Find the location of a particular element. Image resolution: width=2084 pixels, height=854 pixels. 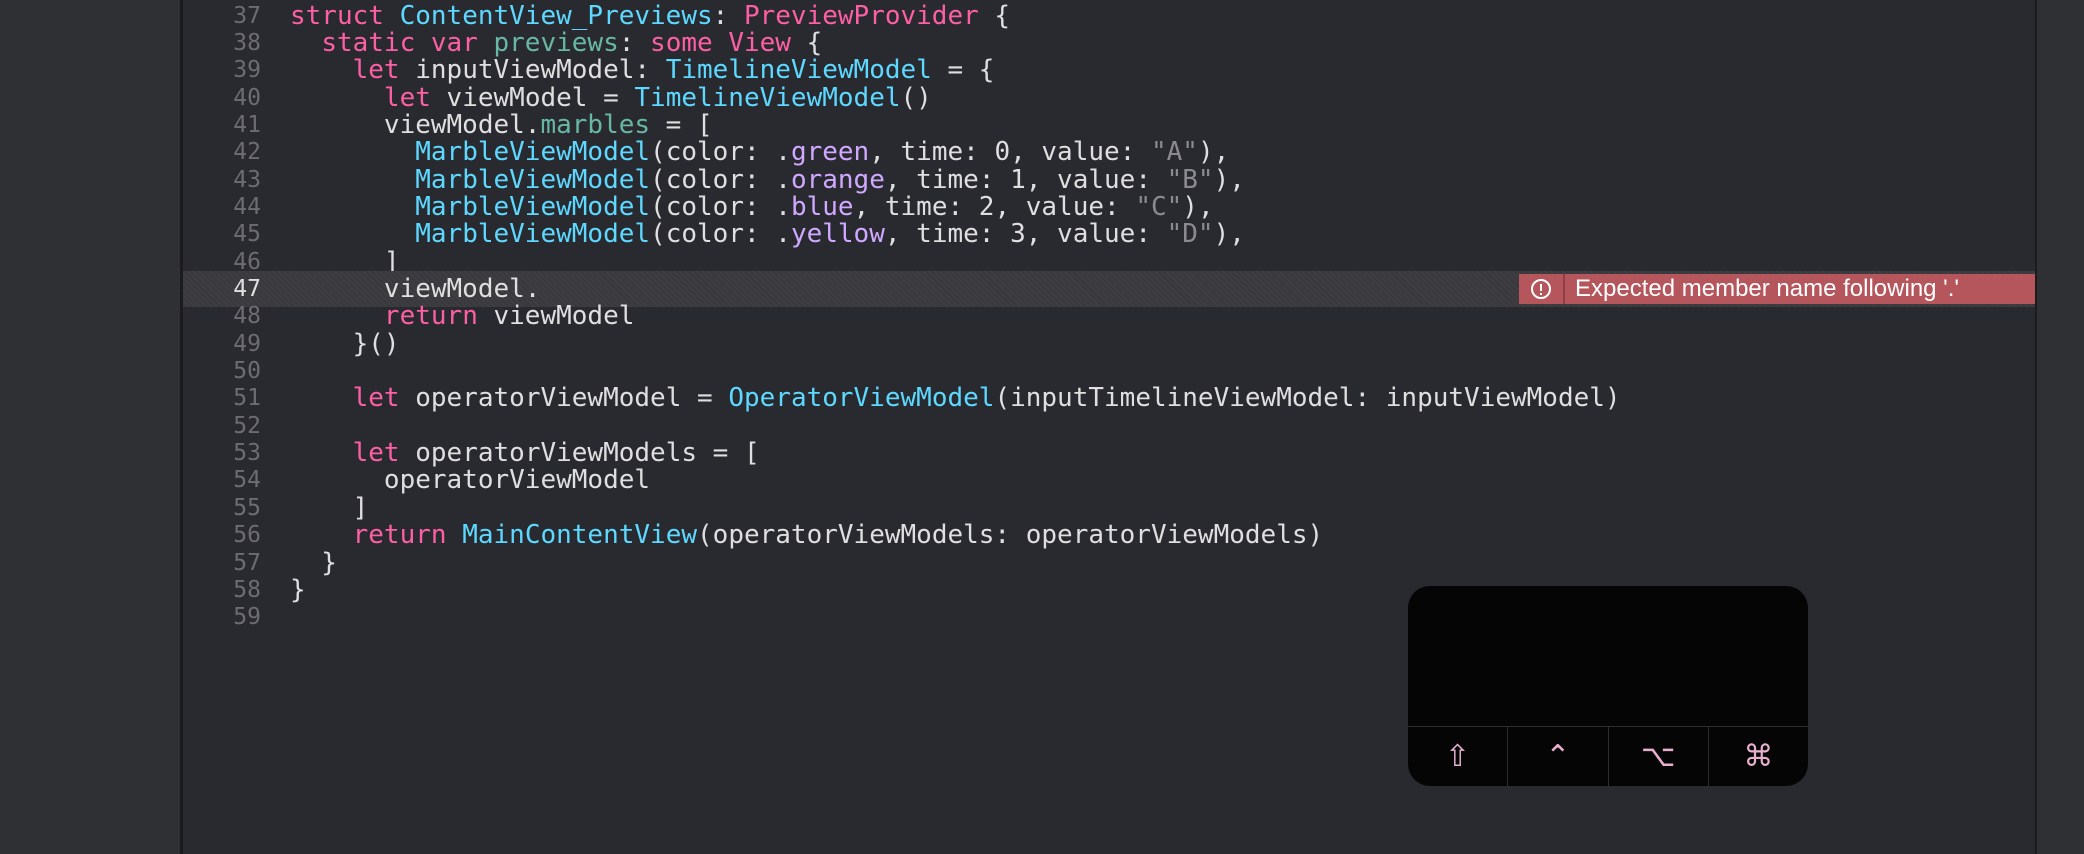

inspector-pane is located at coordinates (2060, 427).